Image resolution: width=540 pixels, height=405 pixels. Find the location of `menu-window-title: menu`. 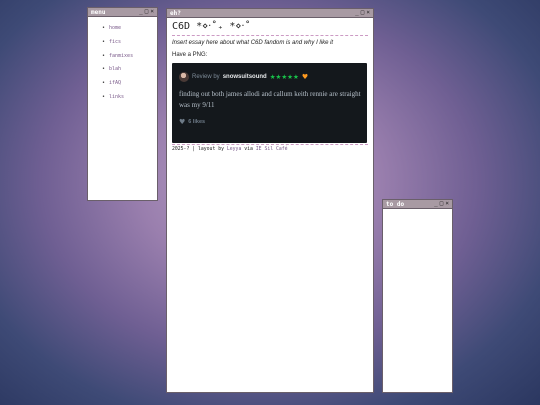

menu-window-title: menu is located at coordinates (98, 12).